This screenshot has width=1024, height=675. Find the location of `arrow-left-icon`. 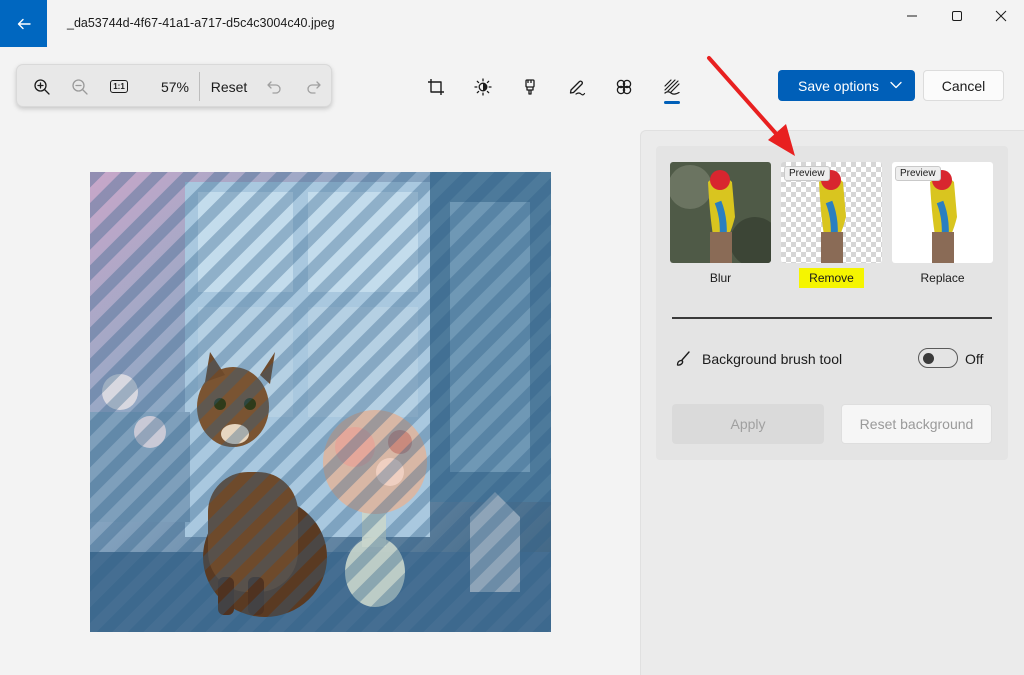

arrow-left-icon is located at coordinates (24, 23).